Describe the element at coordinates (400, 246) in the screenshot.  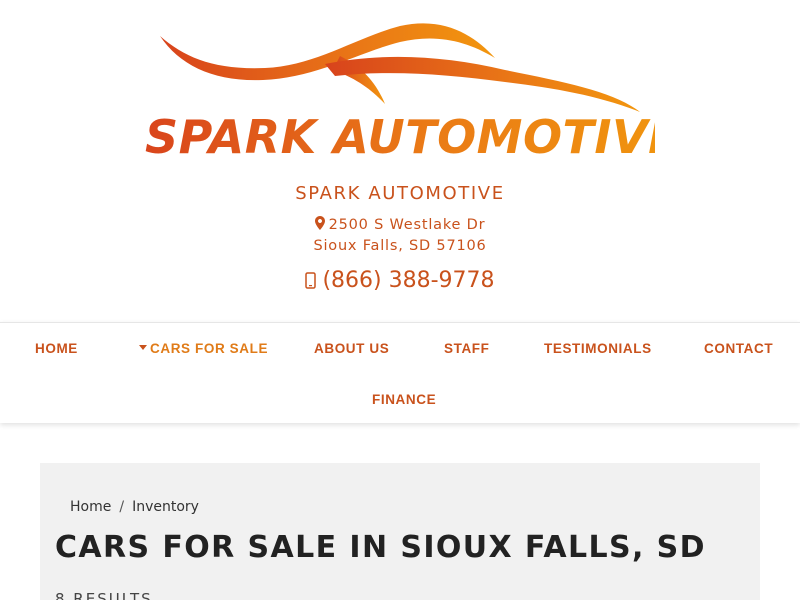
I see `address-line-2: Sioux Falls, SD 57106` at that location.